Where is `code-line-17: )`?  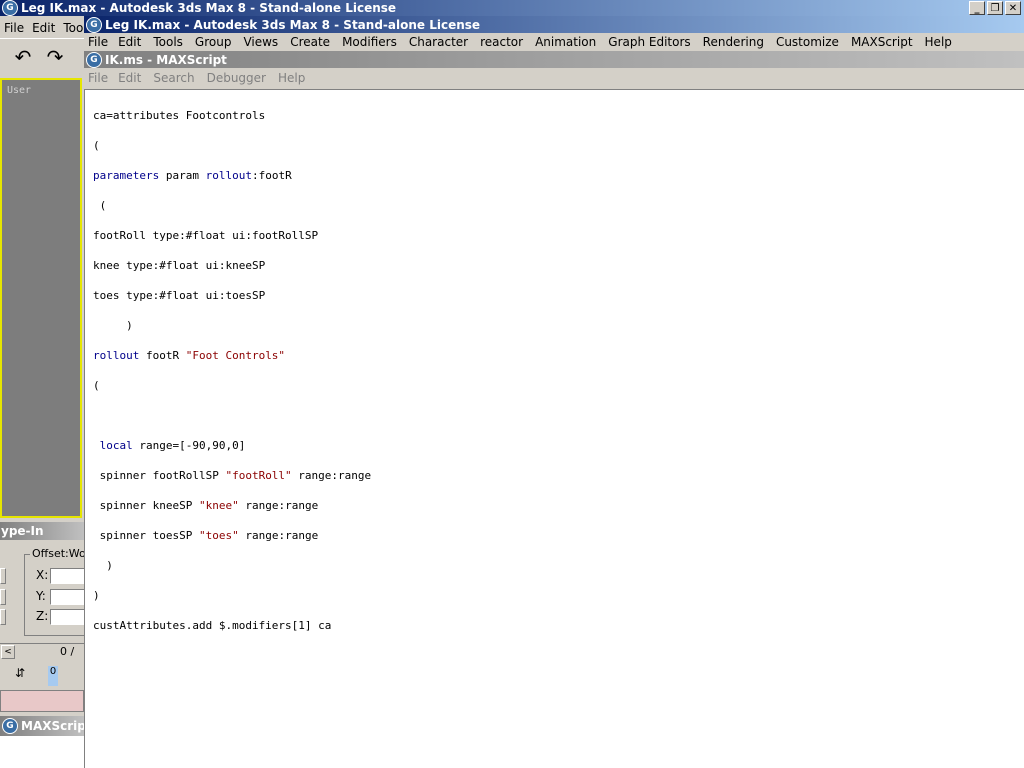
code-line-17: ) is located at coordinates (96, 595).